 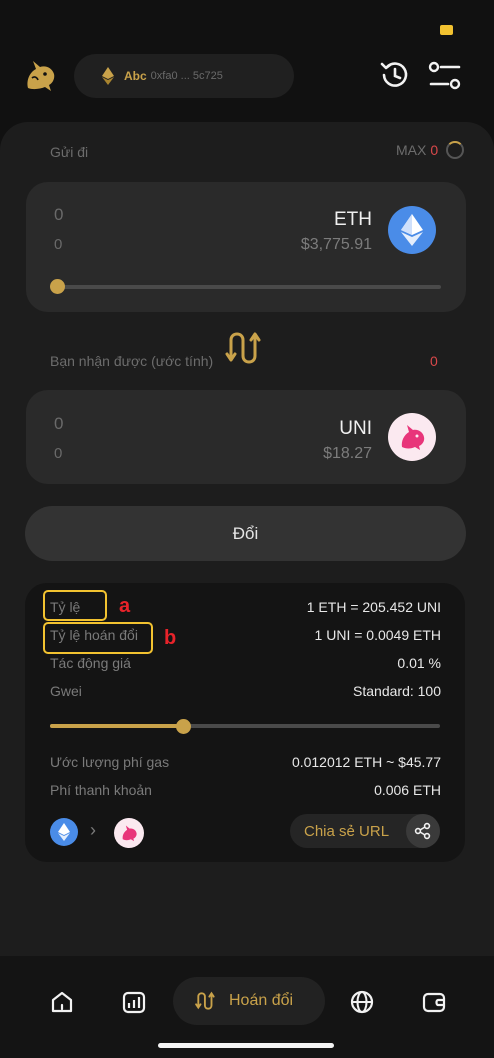 What do you see at coordinates (366, 762) in the screenshot?
I see `gas-estimate-value: 0.012012 ETH ~ $45.77` at bounding box center [366, 762].